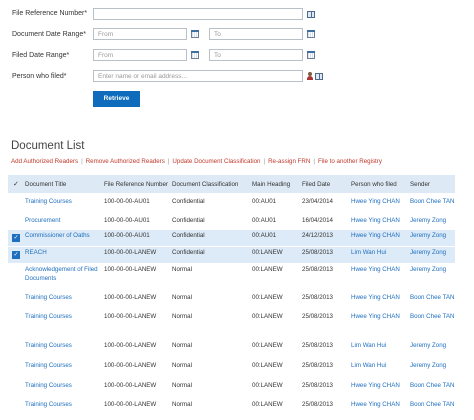 The width and height of the screenshot is (474, 420). What do you see at coordinates (317, 220) in the screenshot?
I see `filed-date-cell: 16/04/2014` at bounding box center [317, 220].